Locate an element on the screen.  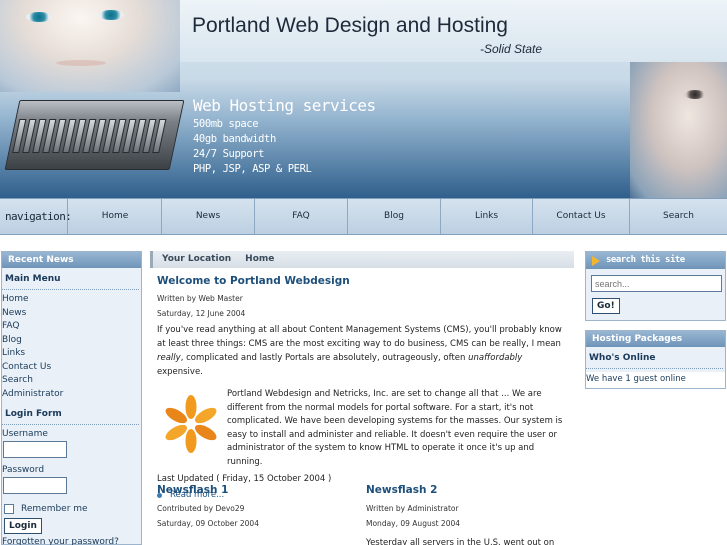
promo-line: PHP, JSP, ASP & PERL is located at coordinates (252, 169).